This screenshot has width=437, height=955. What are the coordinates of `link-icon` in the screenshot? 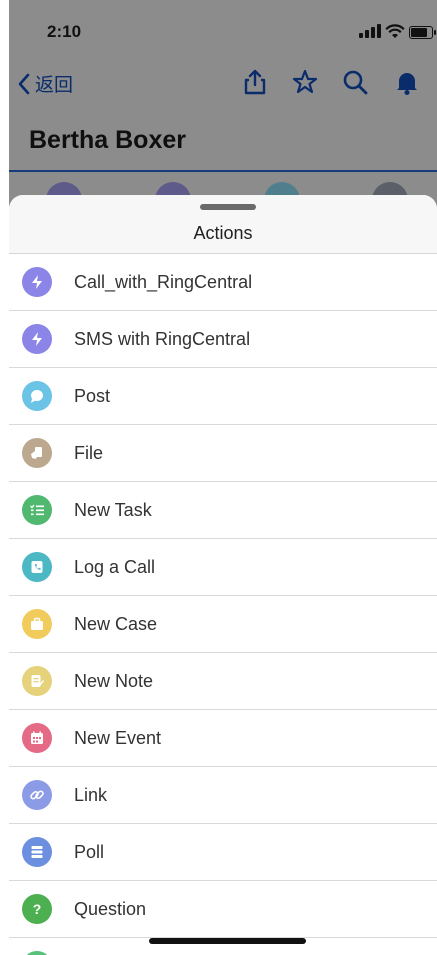 It's located at (37, 795).